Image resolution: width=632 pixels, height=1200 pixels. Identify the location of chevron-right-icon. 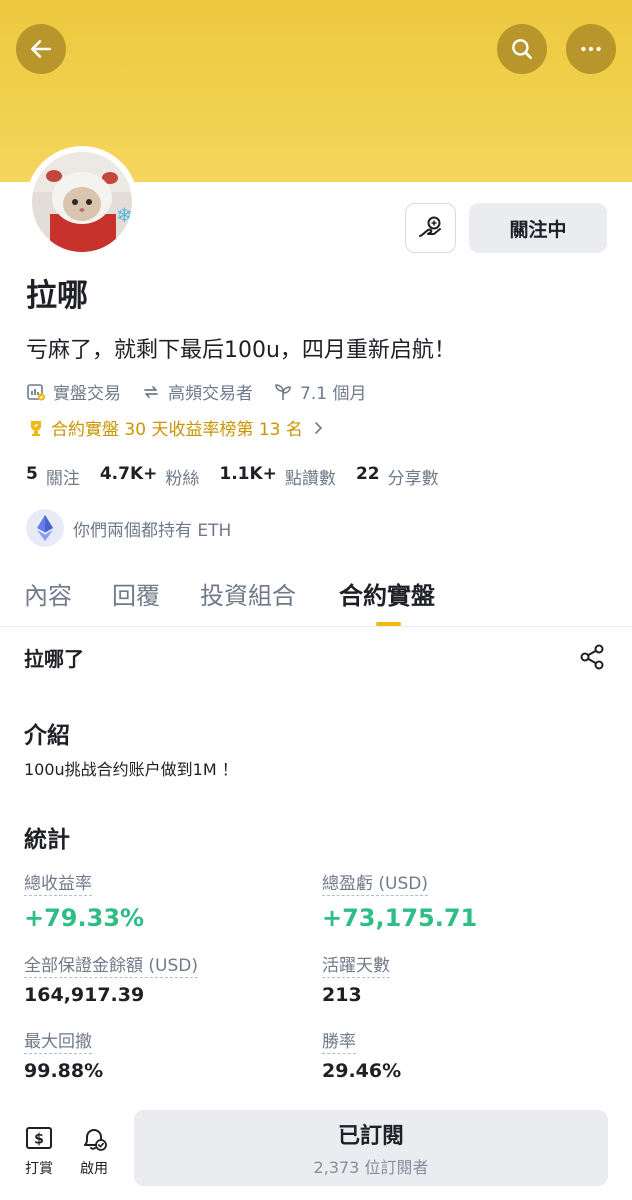
(319, 427).